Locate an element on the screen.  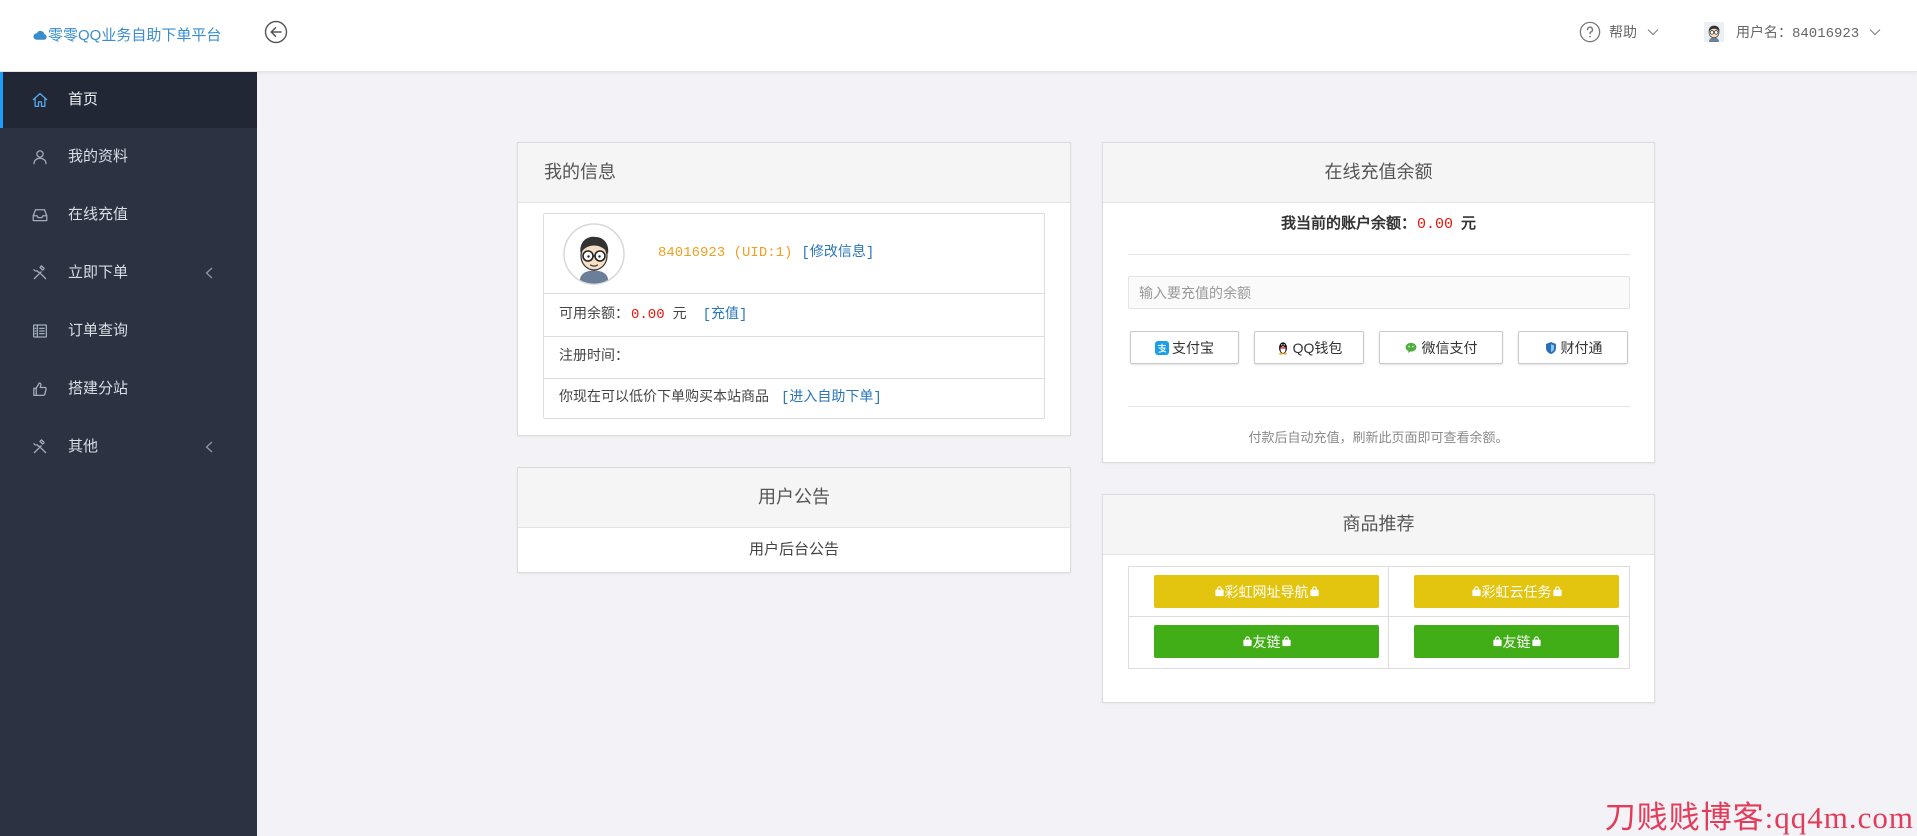
sidebar-item-order-query: 订单查询 is located at coordinates (128, 331).